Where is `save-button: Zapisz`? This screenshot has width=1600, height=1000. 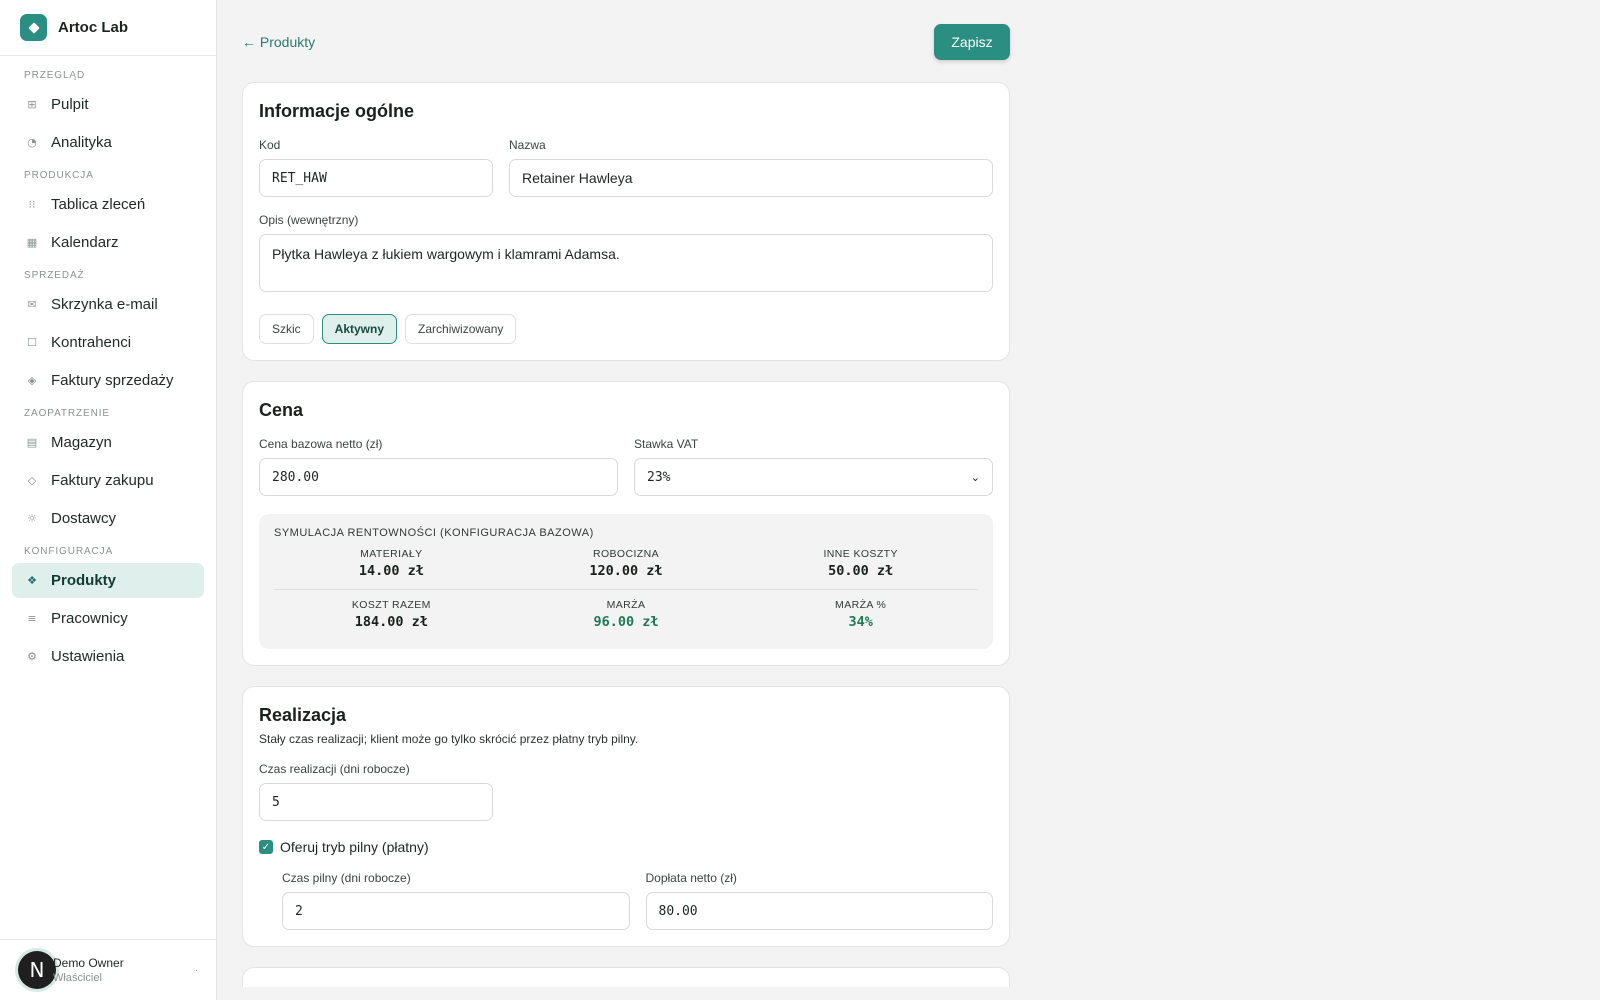
save-button: Zapisz is located at coordinates (972, 42).